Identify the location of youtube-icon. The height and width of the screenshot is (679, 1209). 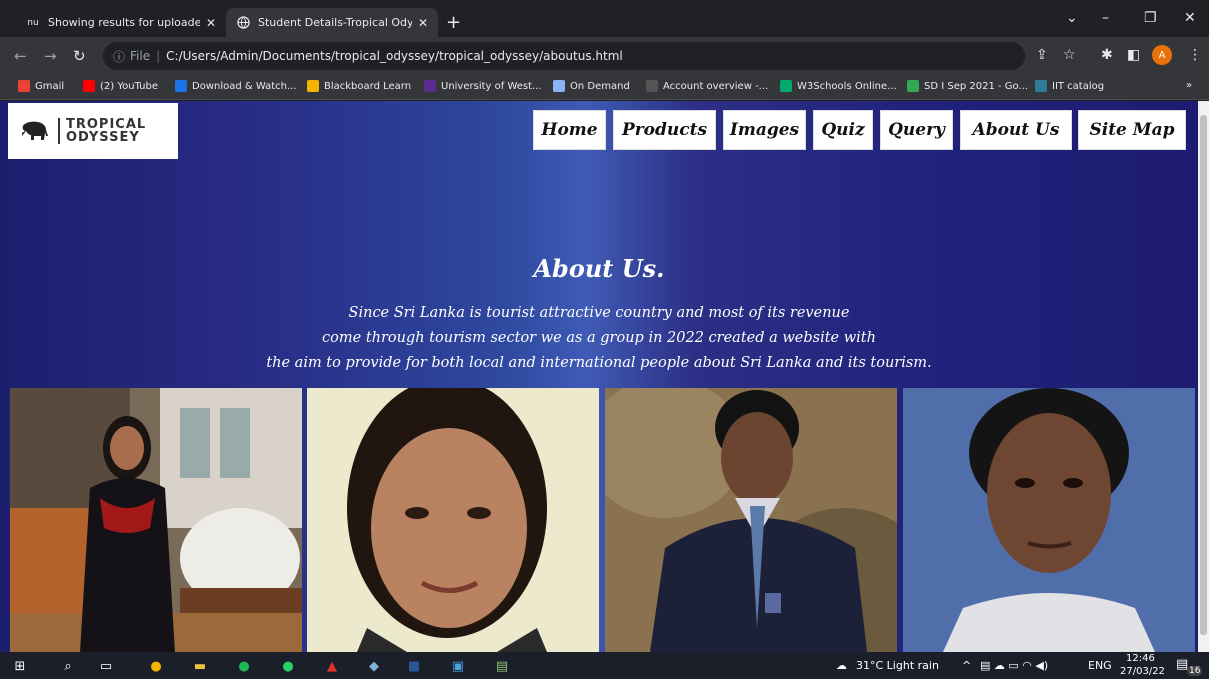
(89, 86).